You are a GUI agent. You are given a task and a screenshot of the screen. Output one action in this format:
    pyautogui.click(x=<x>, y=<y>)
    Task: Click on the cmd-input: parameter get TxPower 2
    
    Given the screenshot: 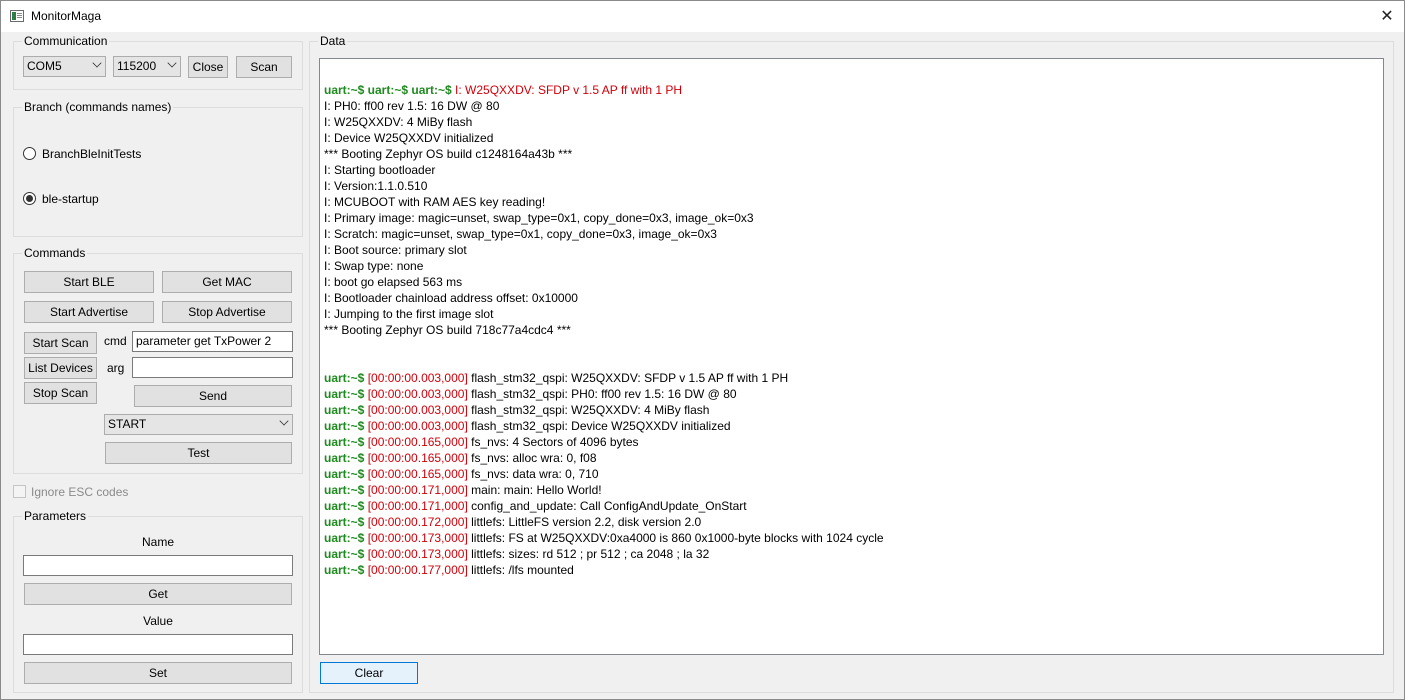 What is the action you would take?
    pyautogui.click(x=212, y=341)
    